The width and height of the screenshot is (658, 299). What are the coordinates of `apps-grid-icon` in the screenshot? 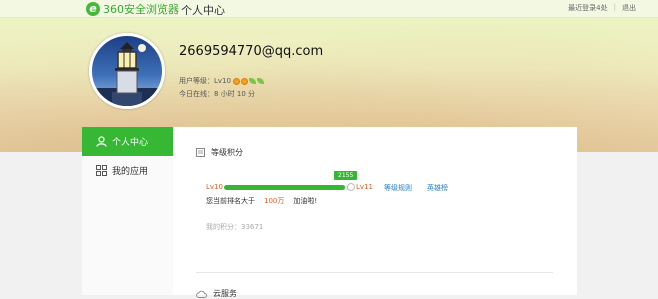 It's located at (101, 170).